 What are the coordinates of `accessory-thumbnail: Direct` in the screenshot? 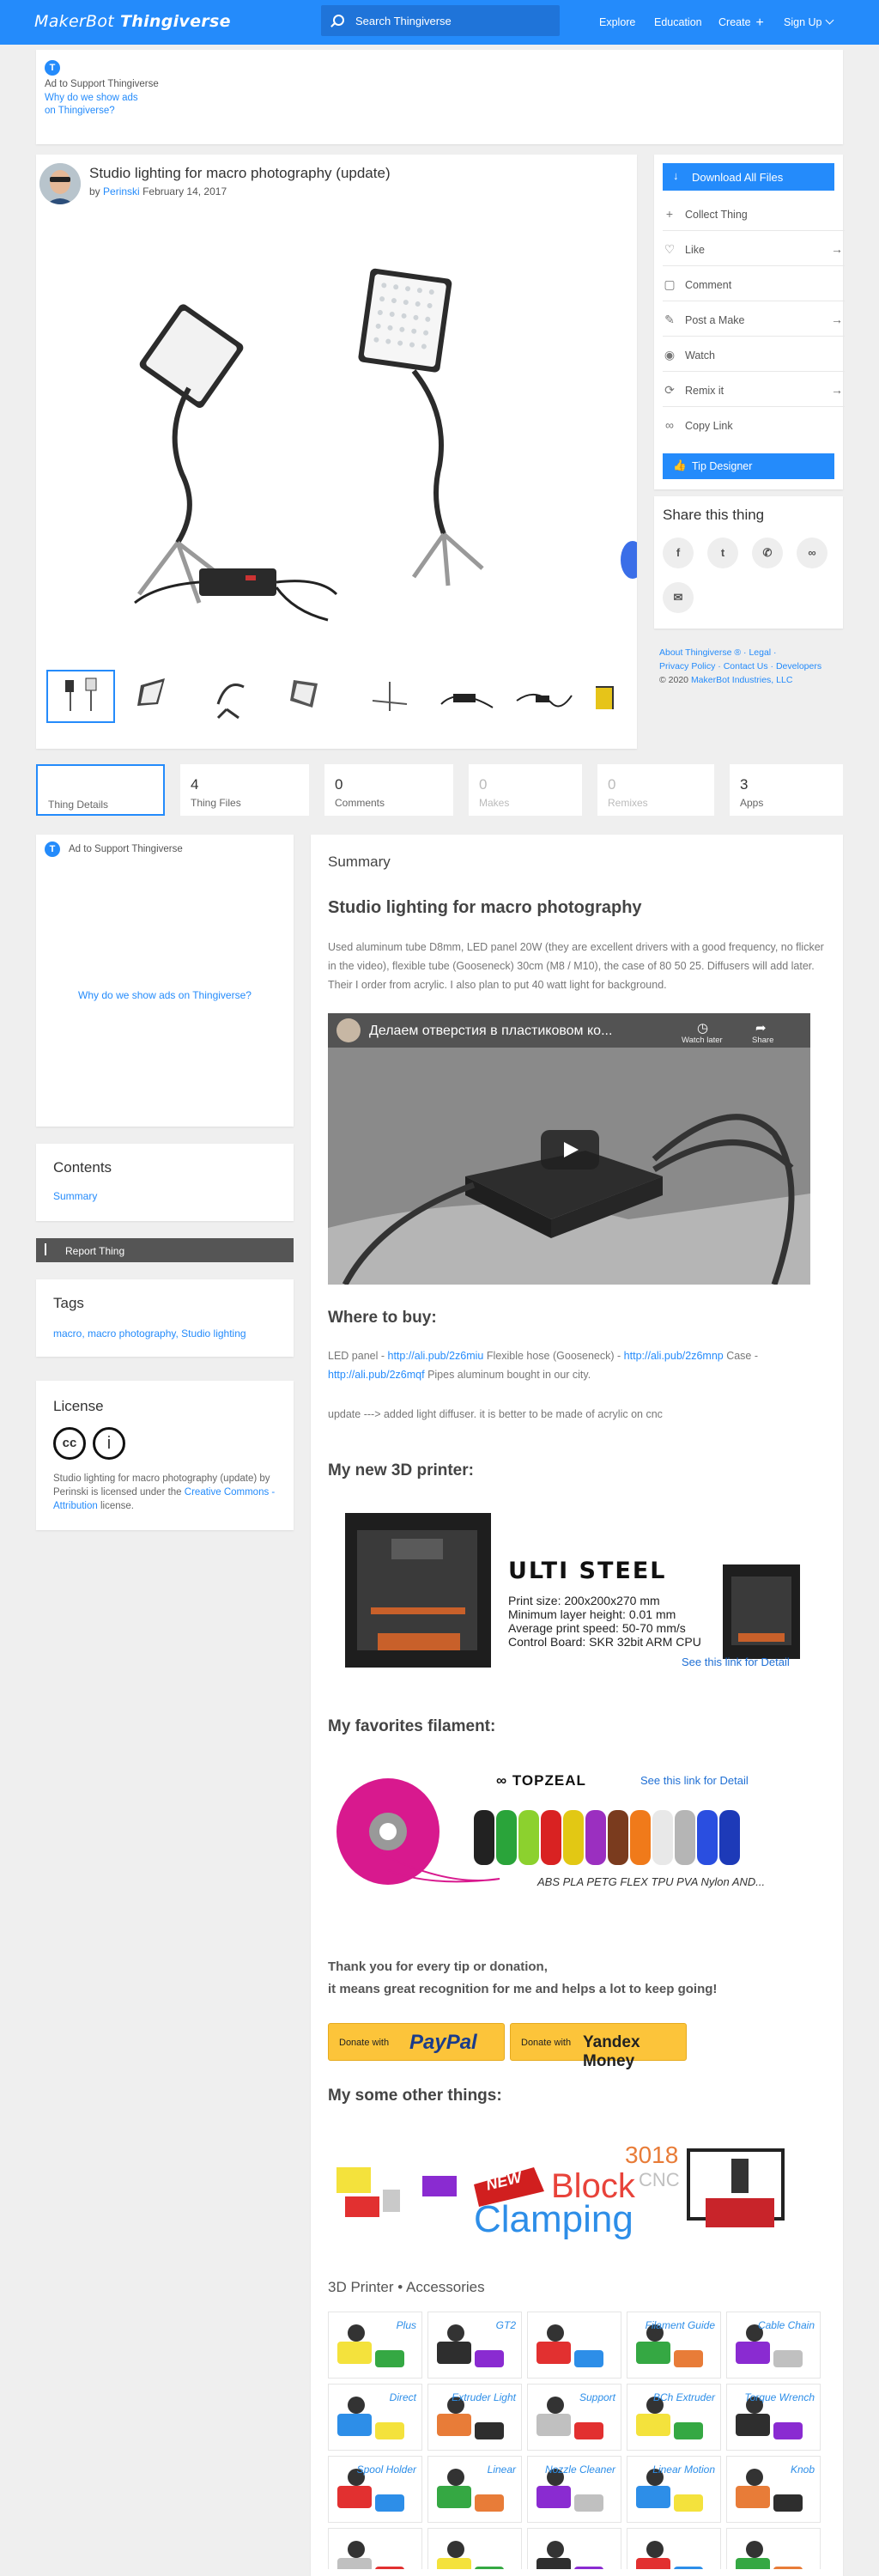 It's located at (375, 2418).